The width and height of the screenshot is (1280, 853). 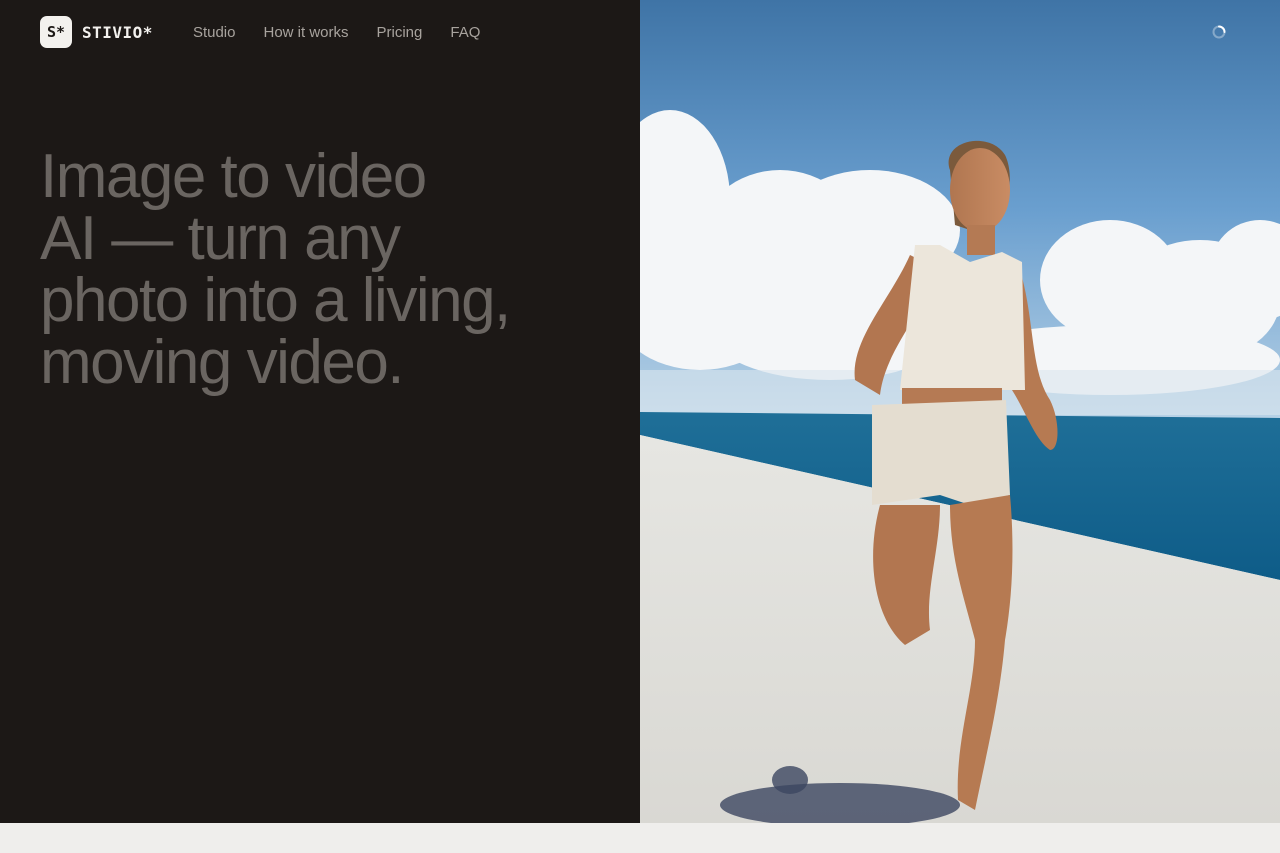 I want to click on headline-line-1: Image to video, so click(x=233, y=176).